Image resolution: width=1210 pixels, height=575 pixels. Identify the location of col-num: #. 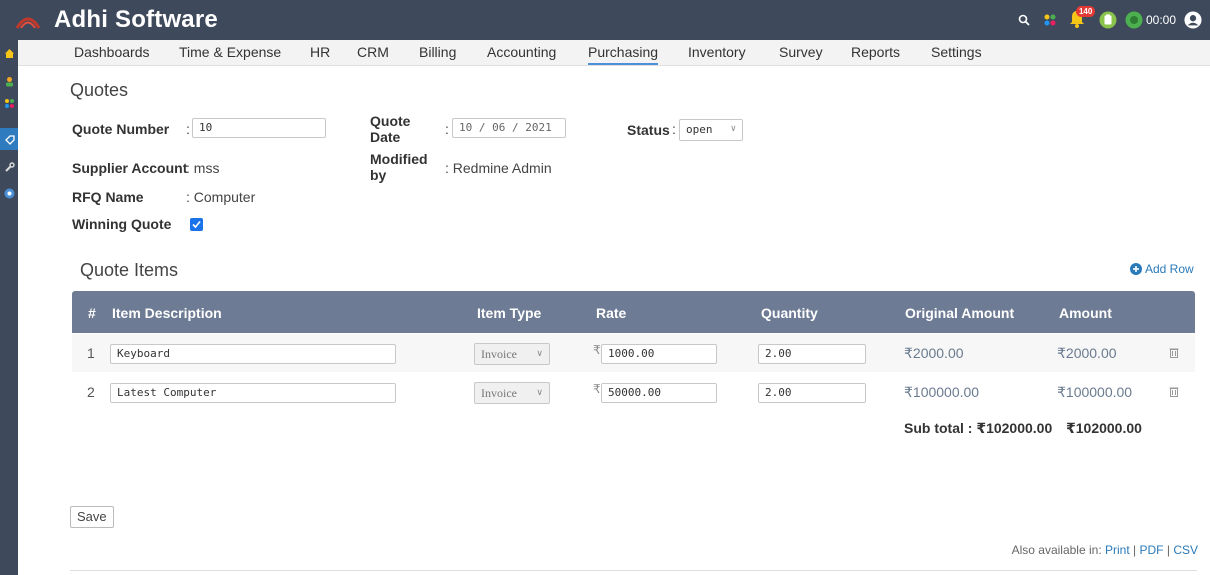
(92, 313).